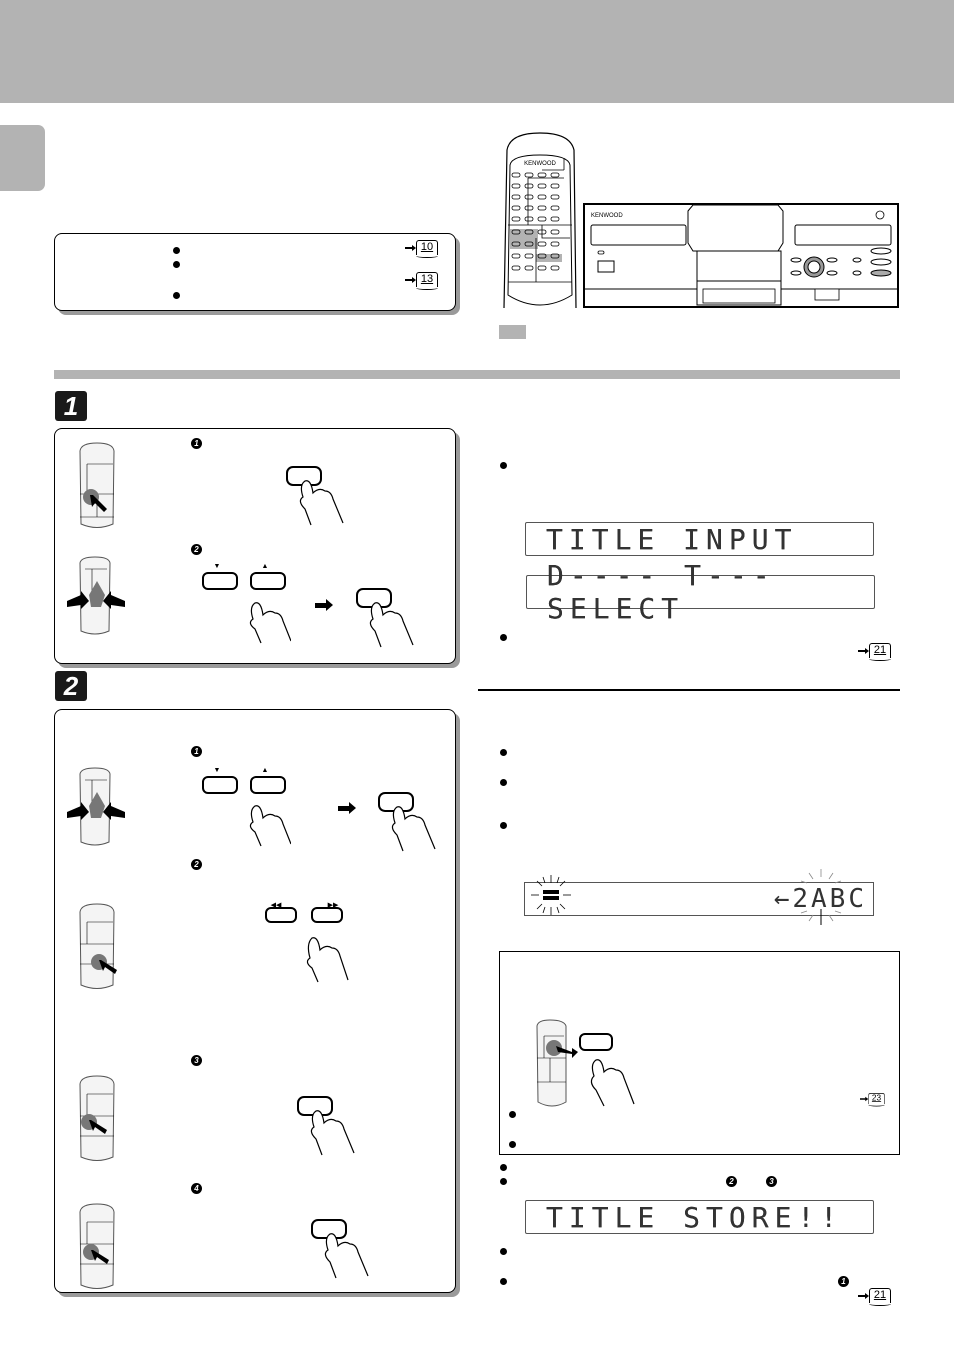 Image resolution: width=954 pixels, height=1351 pixels. I want to click on section-tab, so click(22, 158).